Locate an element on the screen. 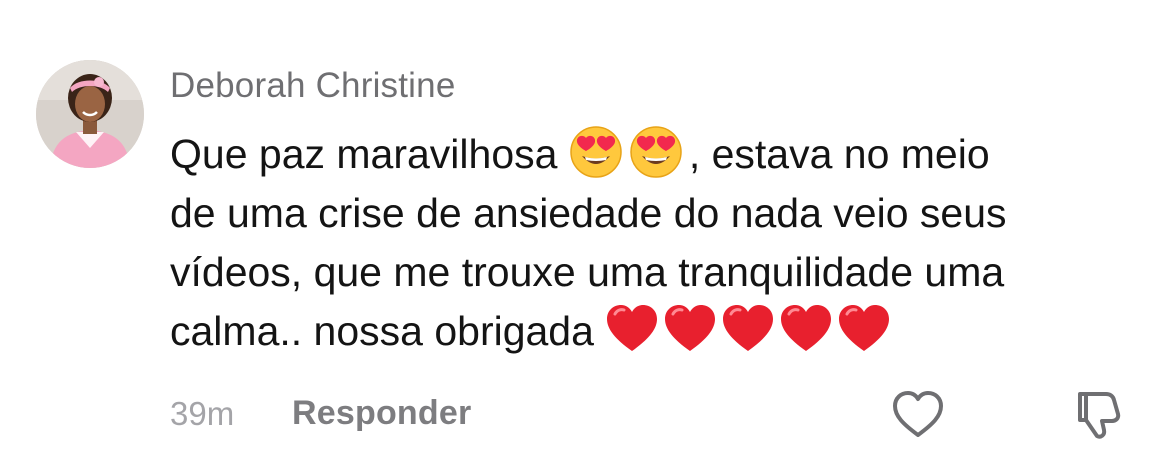  avatar is located at coordinates (90, 114).